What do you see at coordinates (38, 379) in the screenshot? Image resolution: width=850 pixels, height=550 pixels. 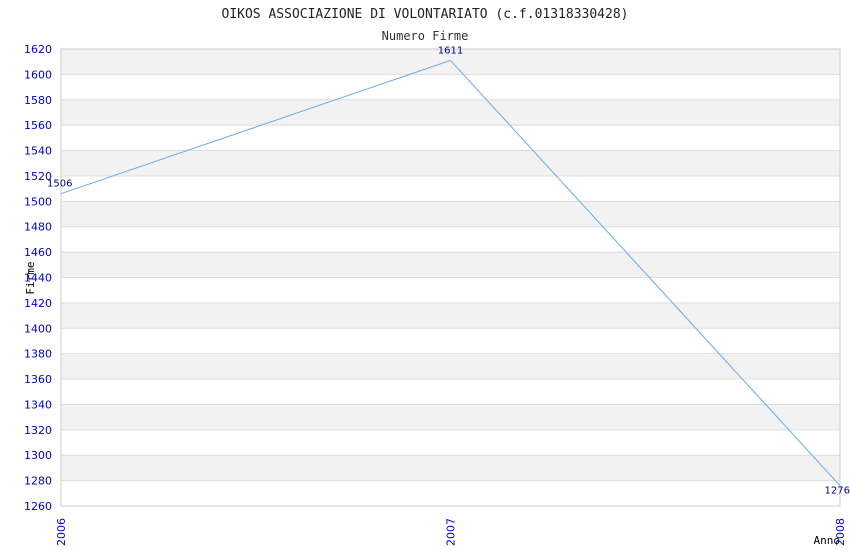 I see `y-tick-label: 1360` at bounding box center [38, 379].